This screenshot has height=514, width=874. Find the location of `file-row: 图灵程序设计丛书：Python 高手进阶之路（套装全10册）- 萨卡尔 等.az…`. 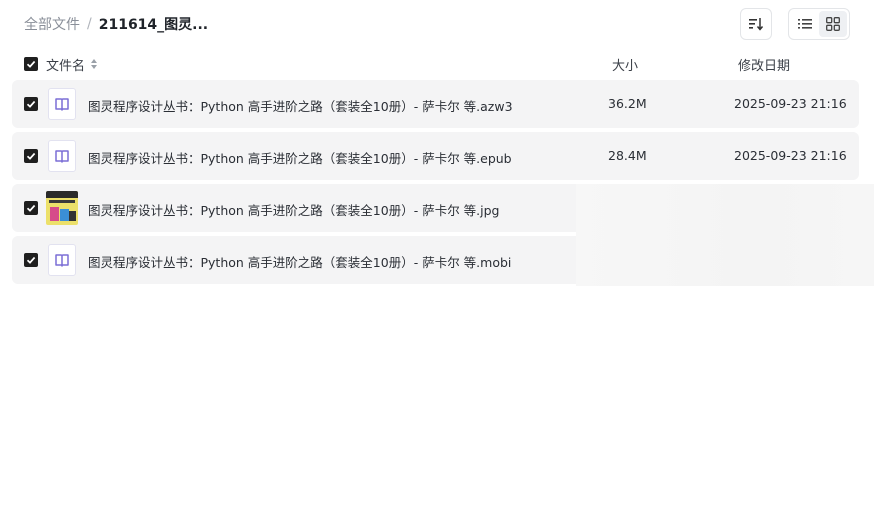

file-row: 图灵程序设计丛书：Python 高手进阶之路（套装全10册）- 萨卡尔 等.az… is located at coordinates (435, 104).